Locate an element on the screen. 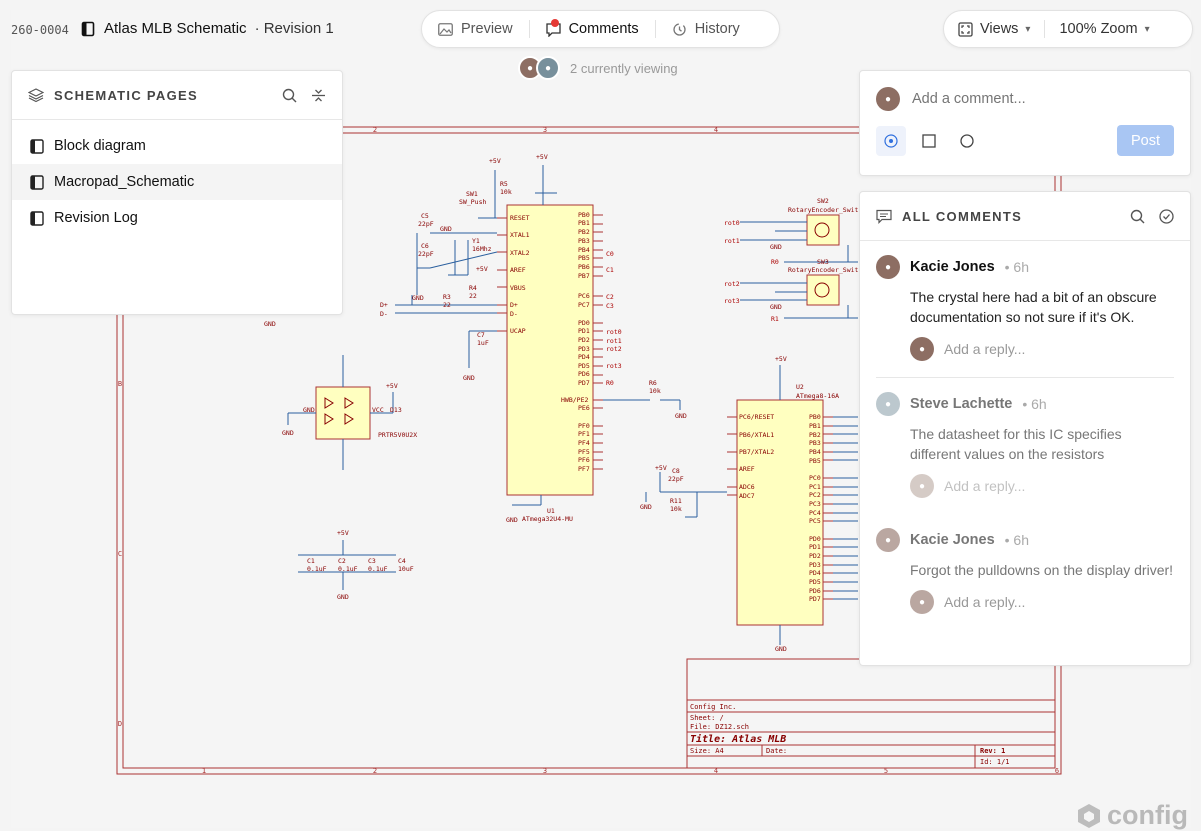  c8-ref: C8 is located at coordinates (676, 471).